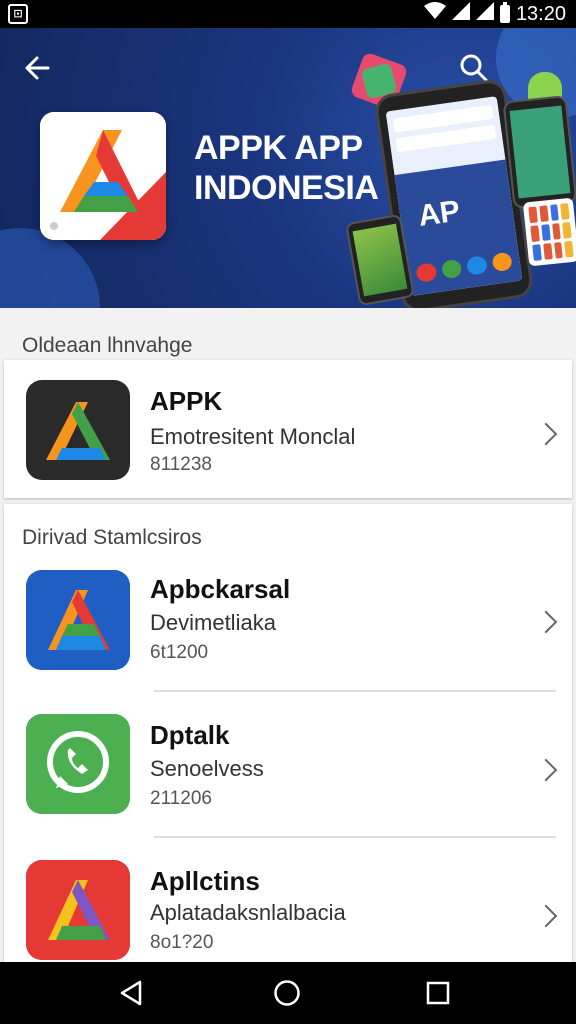 Image resolution: width=576 pixels, height=1024 pixels. Describe the element at coordinates (207, 768) in the screenshot. I see `app-subtitle: Senoelvess` at that location.